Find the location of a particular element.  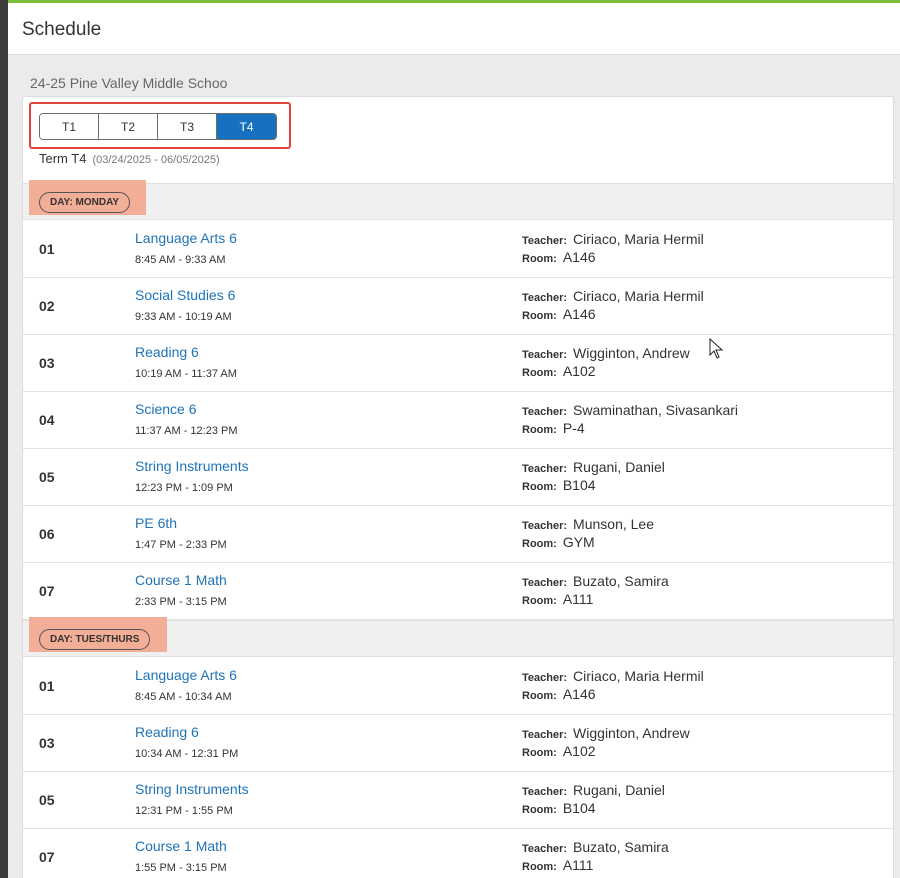

page-title: Schedule is located at coordinates (62, 29).